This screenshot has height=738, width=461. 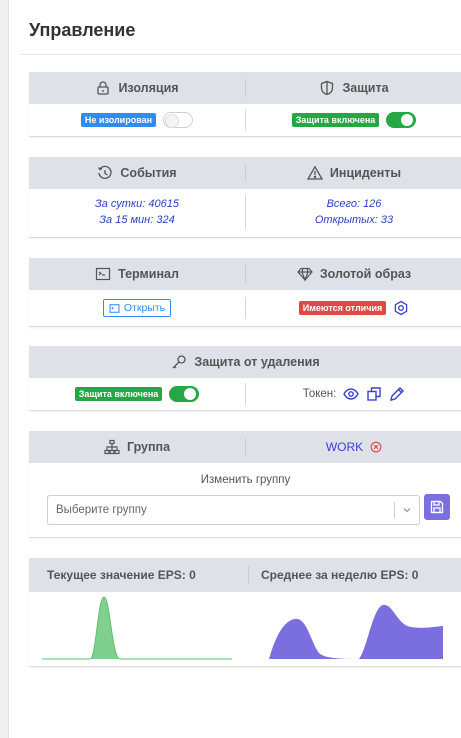 What do you see at coordinates (376, 447) in the screenshot?
I see `remove-group-icon` at bounding box center [376, 447].